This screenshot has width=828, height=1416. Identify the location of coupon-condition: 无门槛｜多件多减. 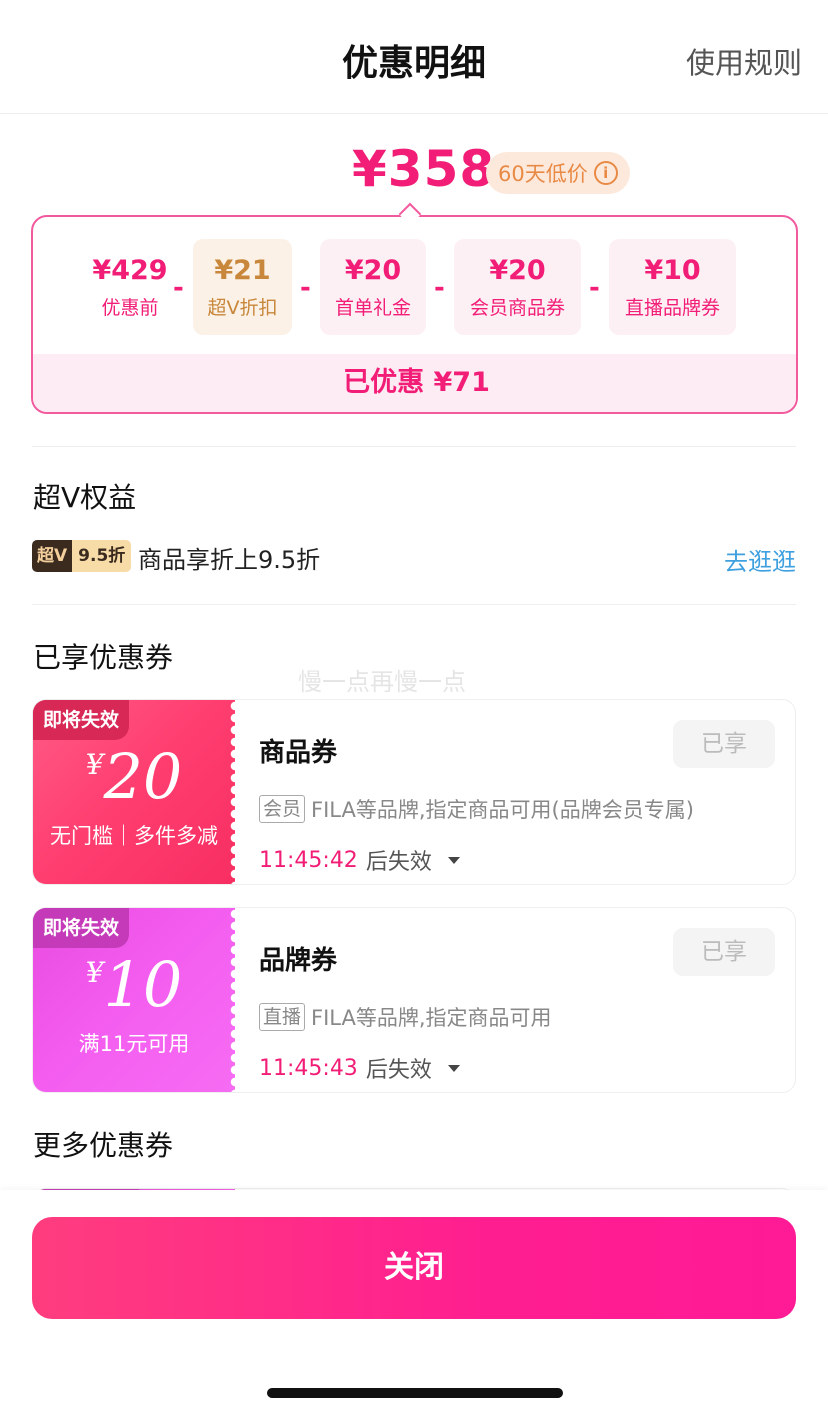
(134, 836).